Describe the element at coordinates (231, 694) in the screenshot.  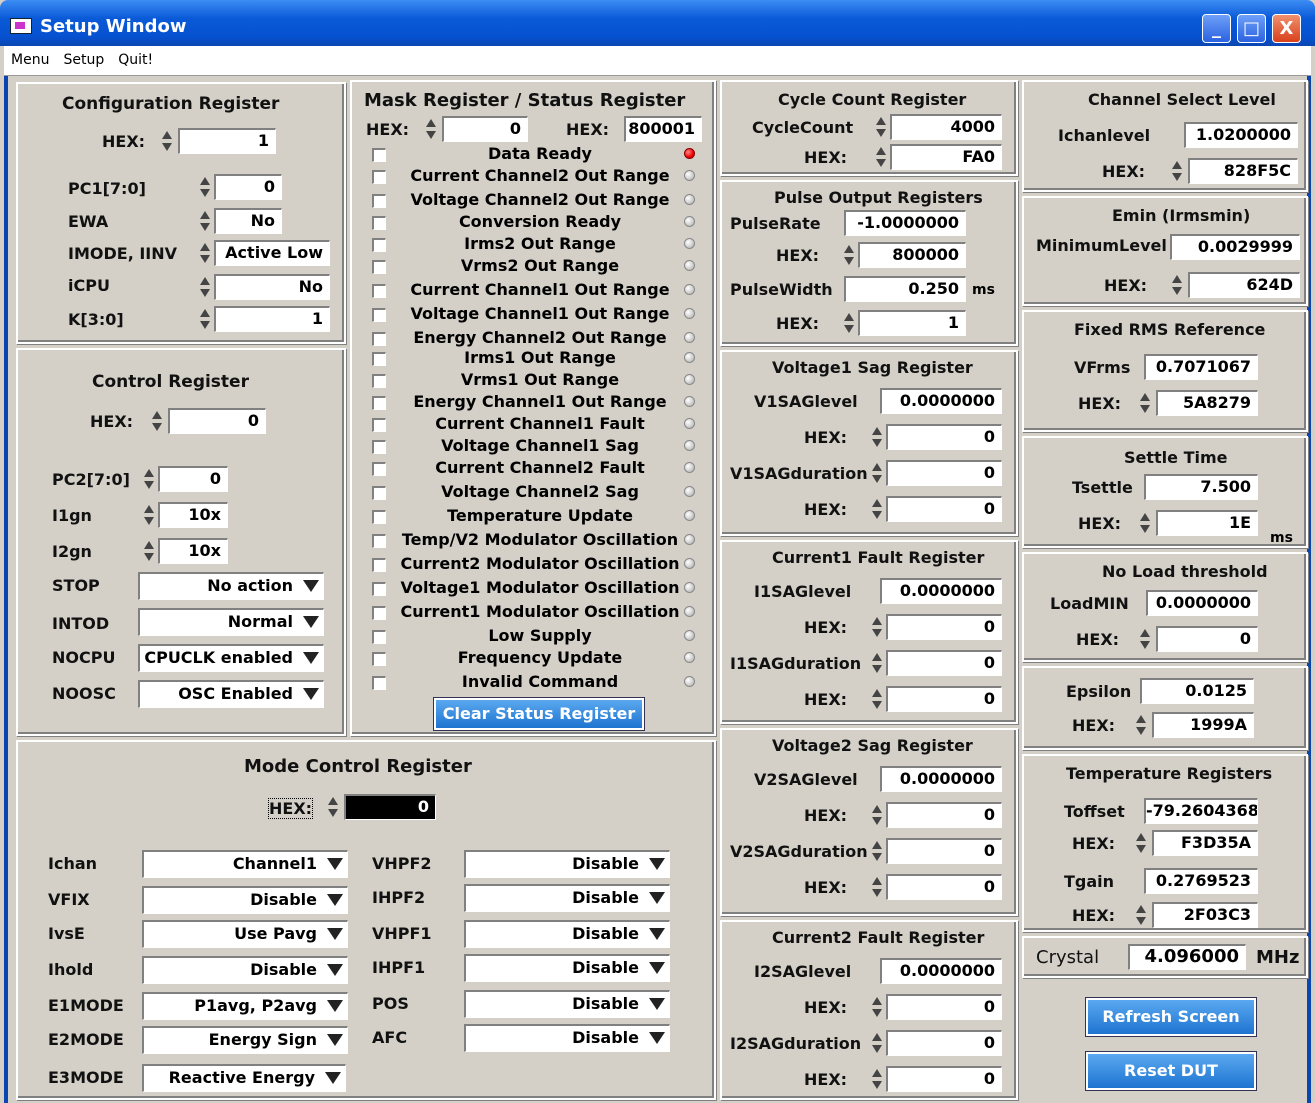
I see `noosc-dropdown: OSC Enabled` at that location.